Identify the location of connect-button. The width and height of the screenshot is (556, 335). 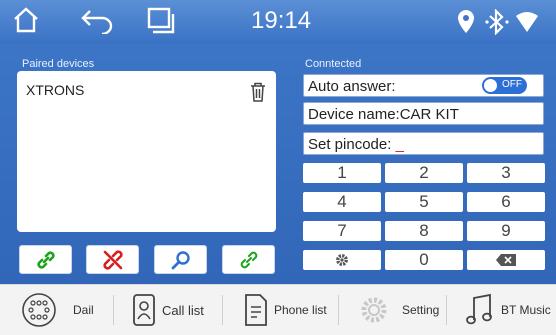
(45, 259).